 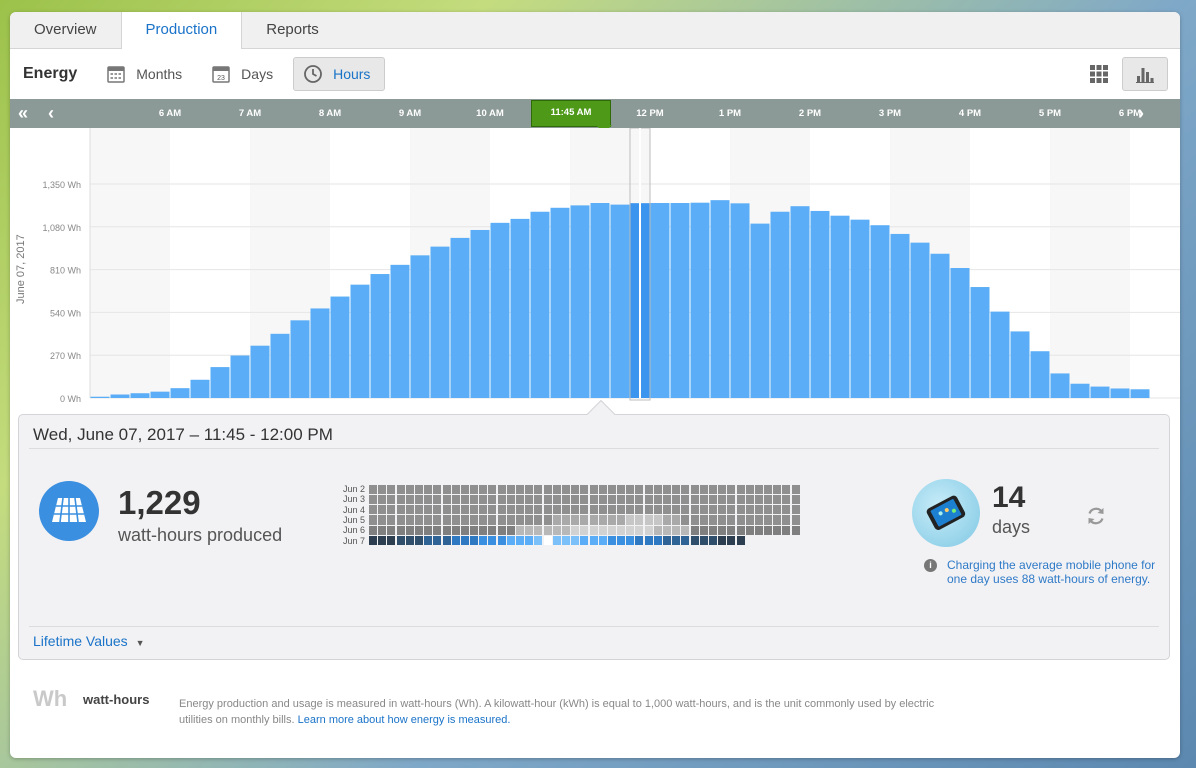 I want to click on refresh-icon, so click(x=1096, y=518).